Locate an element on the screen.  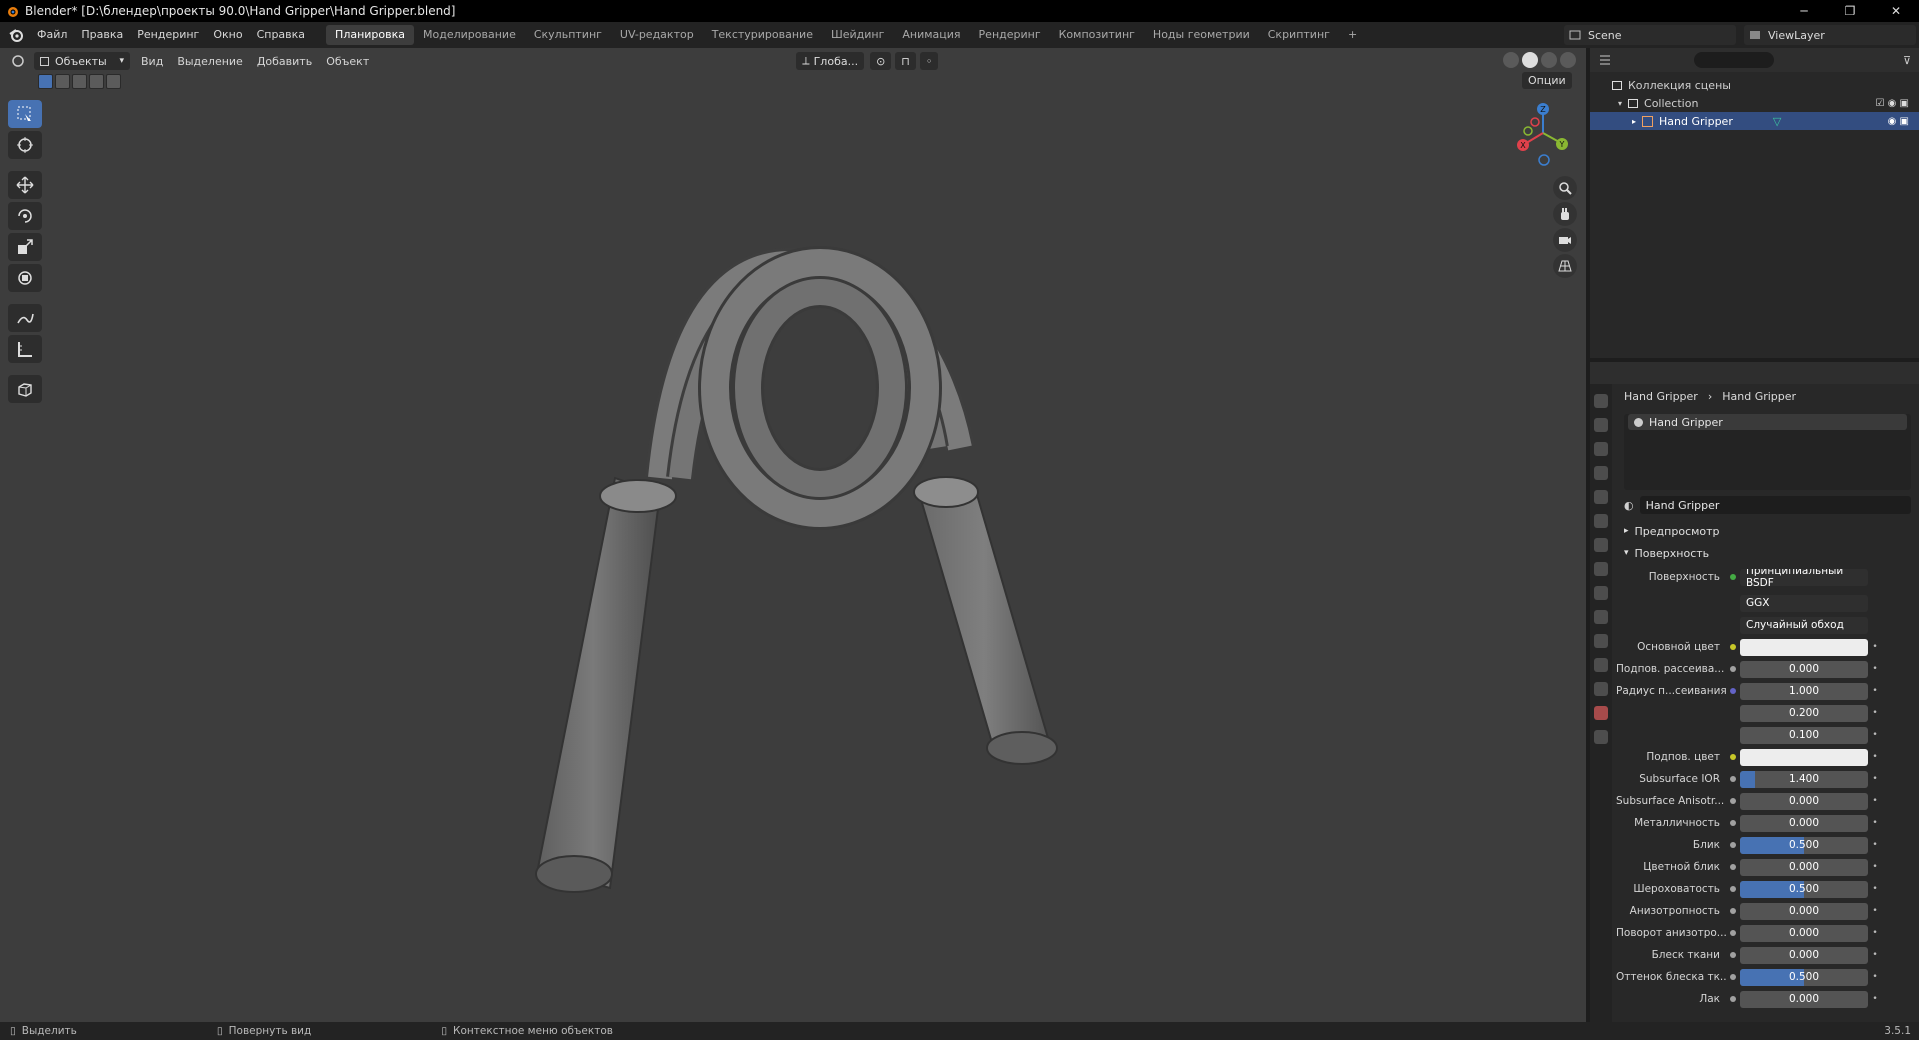
value-slider: 0.200 is located at coordinates (1804, 713).